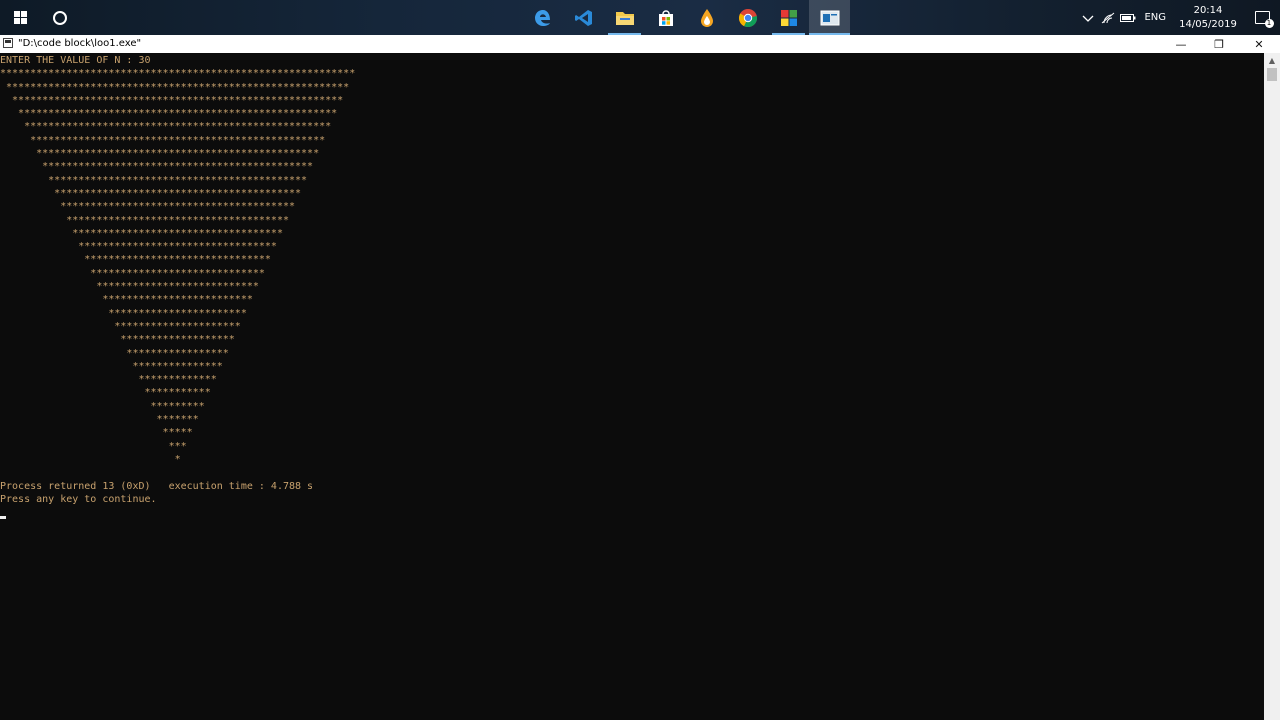 The image size is (1280, 720). I want to click on console-window-icon, so click(8, 43).